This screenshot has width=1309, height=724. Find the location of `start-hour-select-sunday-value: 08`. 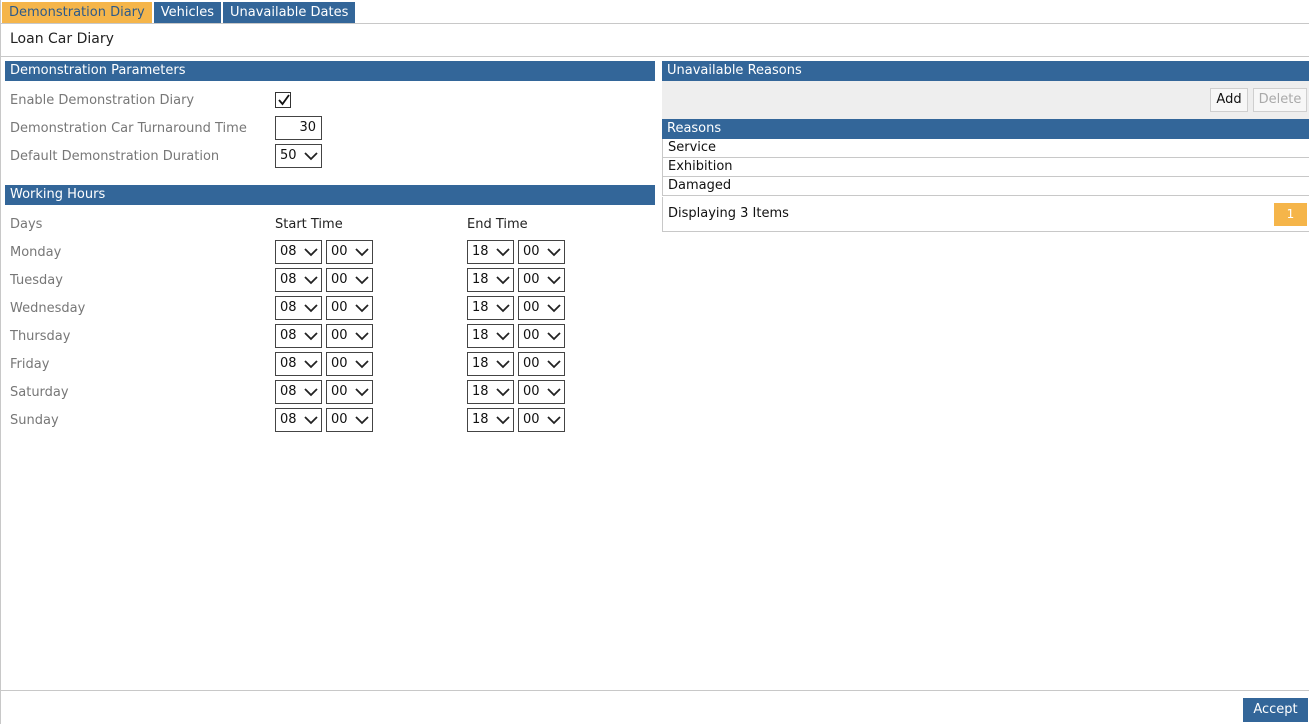

start-hour-select-sunday-value: 08 is located at coordinates (288, 419).